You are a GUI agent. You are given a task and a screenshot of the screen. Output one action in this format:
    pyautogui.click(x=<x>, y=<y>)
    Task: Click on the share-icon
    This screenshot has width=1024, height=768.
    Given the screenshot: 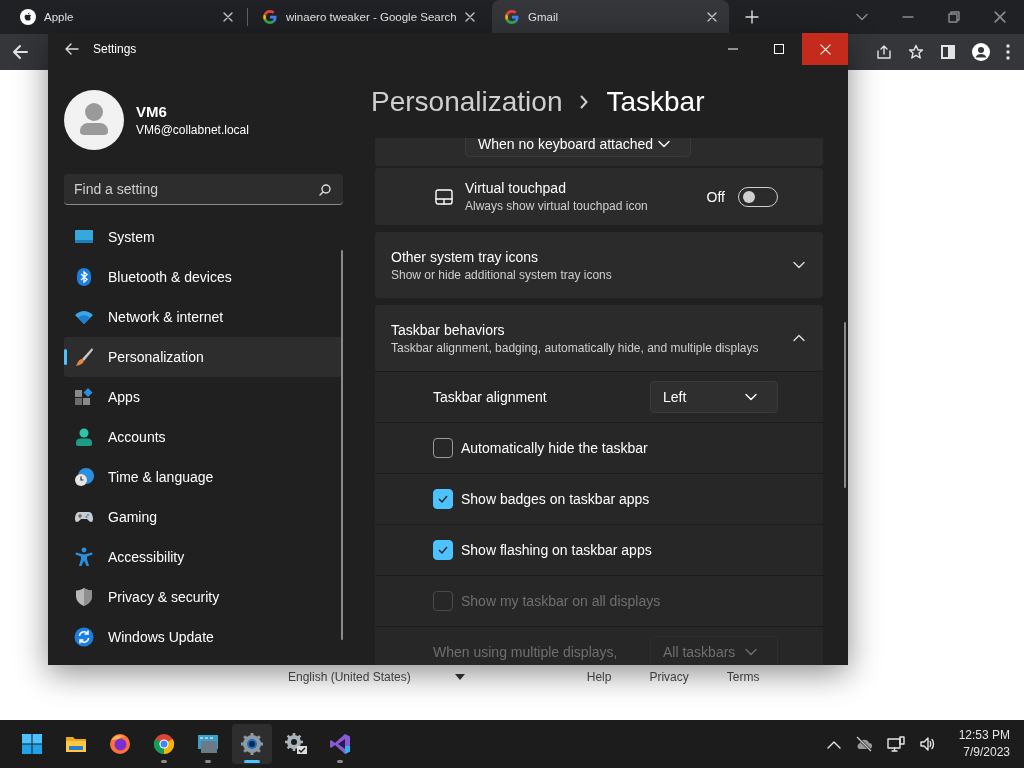 What is the action you would take?
    pyautogui.click(x=884, y=52)
    